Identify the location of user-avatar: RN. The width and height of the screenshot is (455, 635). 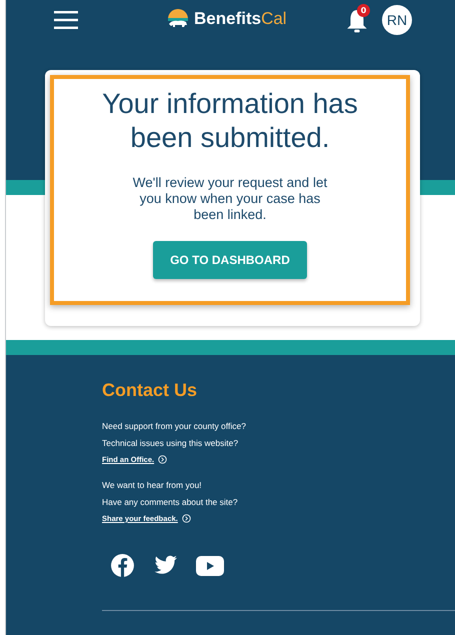
(397, 20).